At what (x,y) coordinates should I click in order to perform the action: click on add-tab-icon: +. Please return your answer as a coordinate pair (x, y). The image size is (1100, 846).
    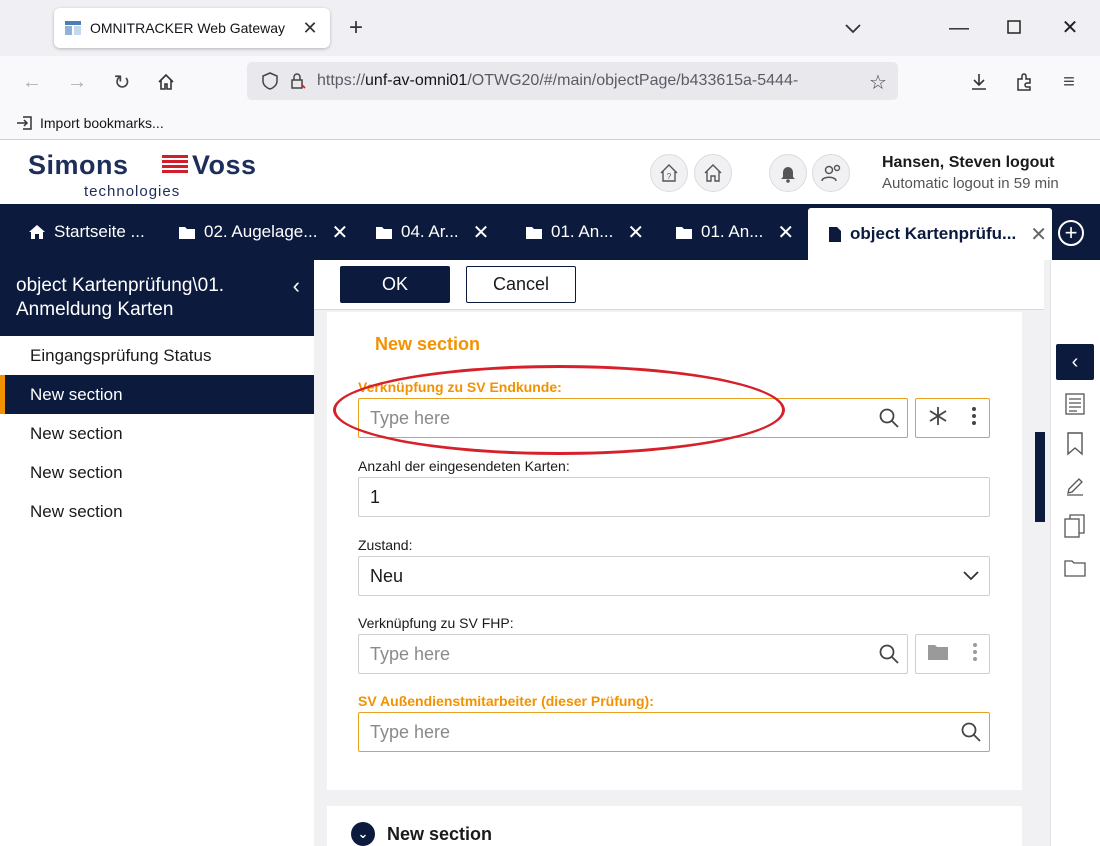
    Looking at the image, I should click on (1071, 233).